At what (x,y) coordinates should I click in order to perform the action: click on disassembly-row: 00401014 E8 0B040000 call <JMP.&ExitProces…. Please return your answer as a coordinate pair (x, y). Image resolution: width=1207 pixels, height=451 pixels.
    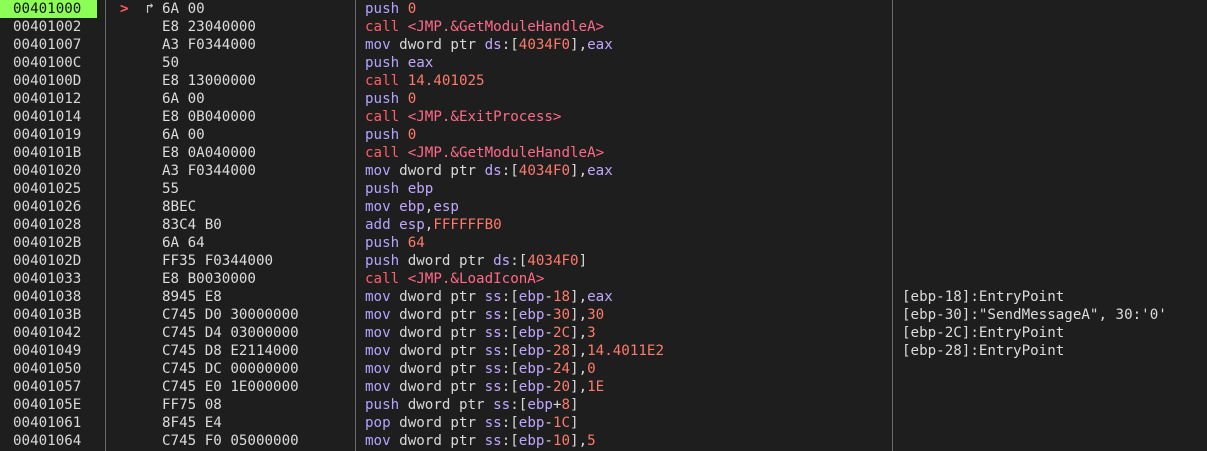
    Looking at the image, I should click on (603, 117).